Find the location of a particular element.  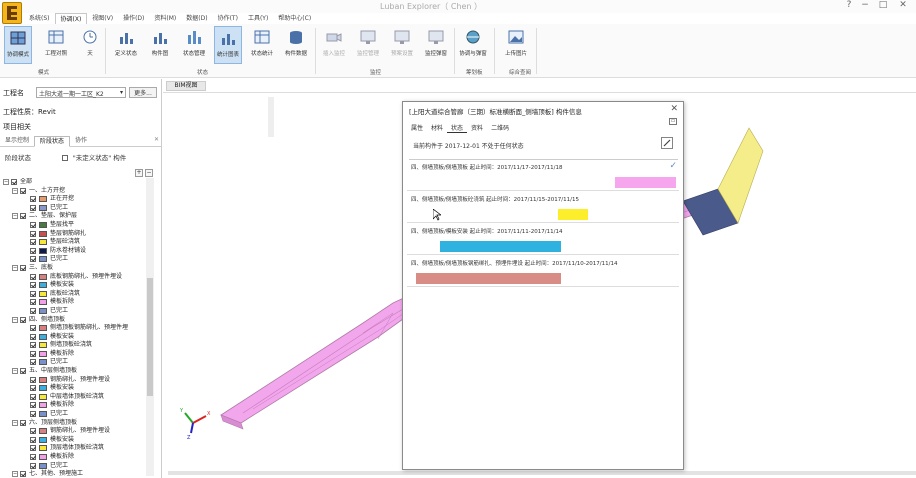

filter-checkbox is located at coordinates (64, 157).